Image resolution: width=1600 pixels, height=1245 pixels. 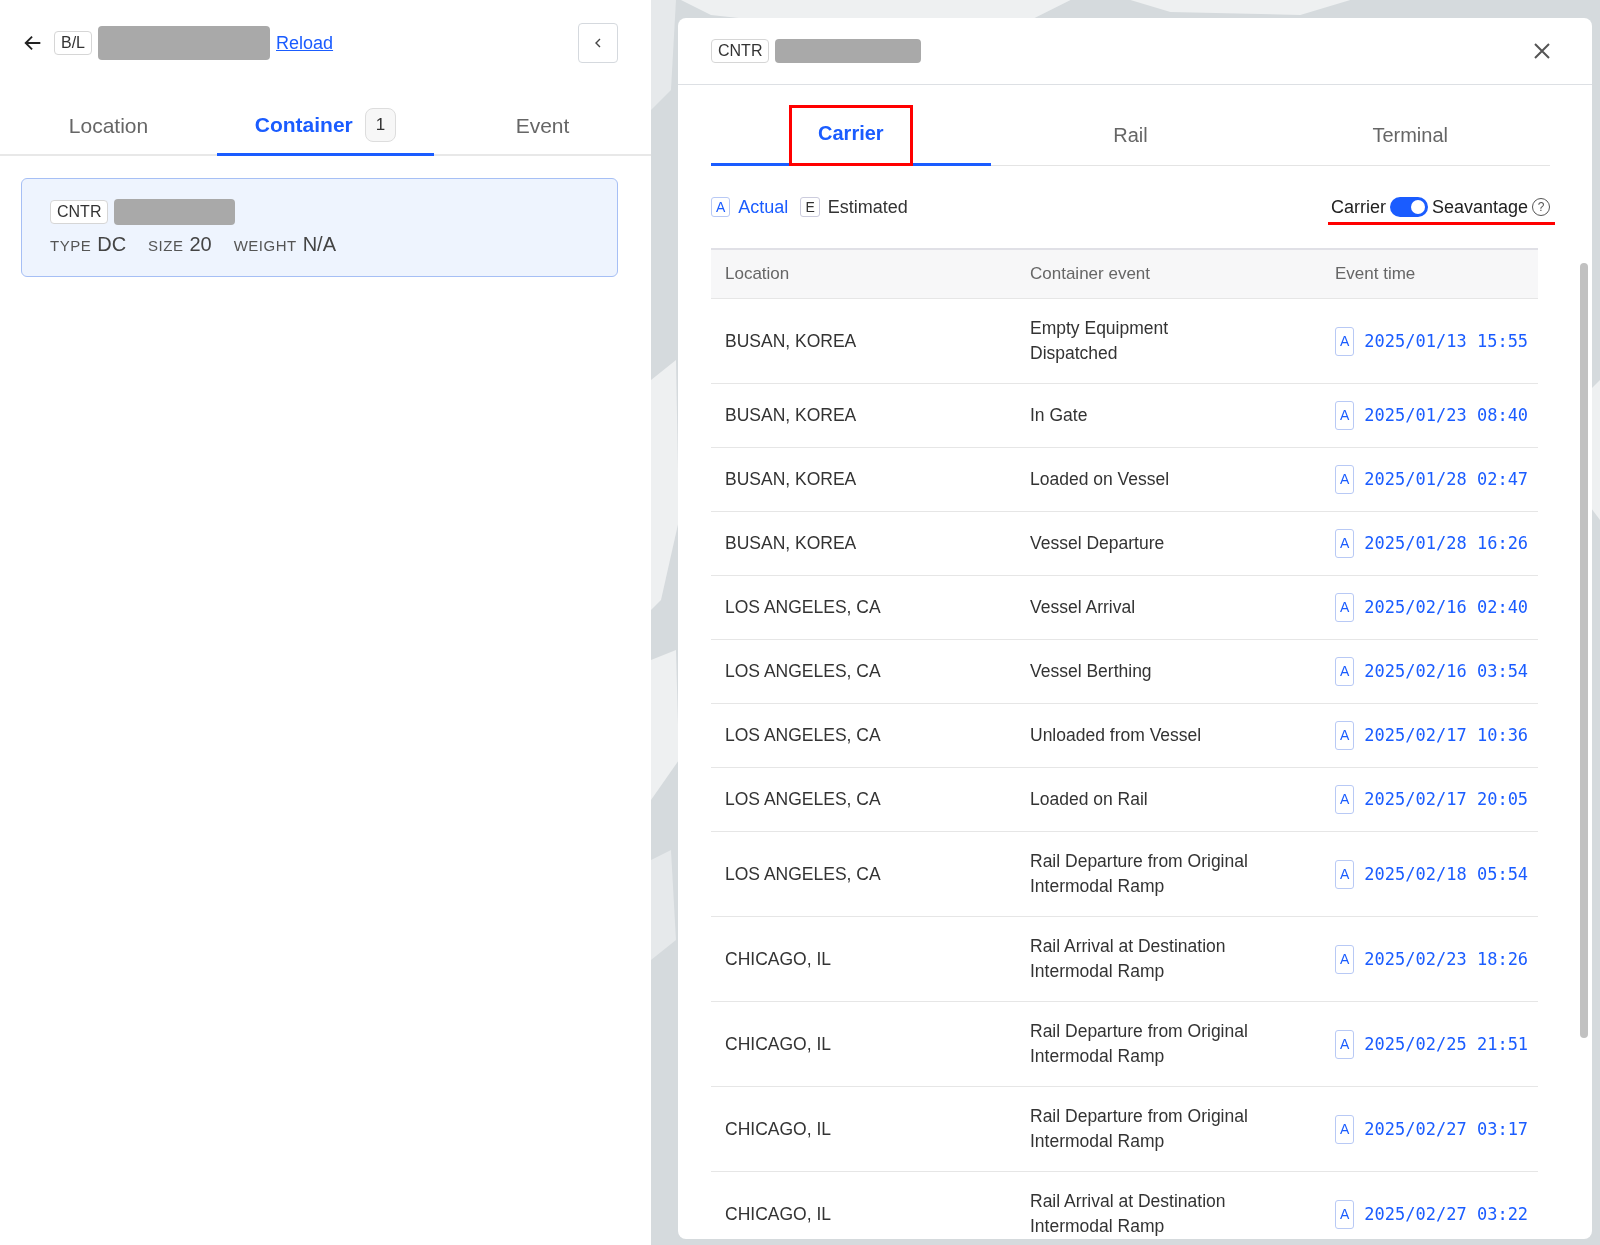 What do you see at coordinates (303, 124) in the screenshot?
I see `tab-label: Container` at bounding box center [303, 124].